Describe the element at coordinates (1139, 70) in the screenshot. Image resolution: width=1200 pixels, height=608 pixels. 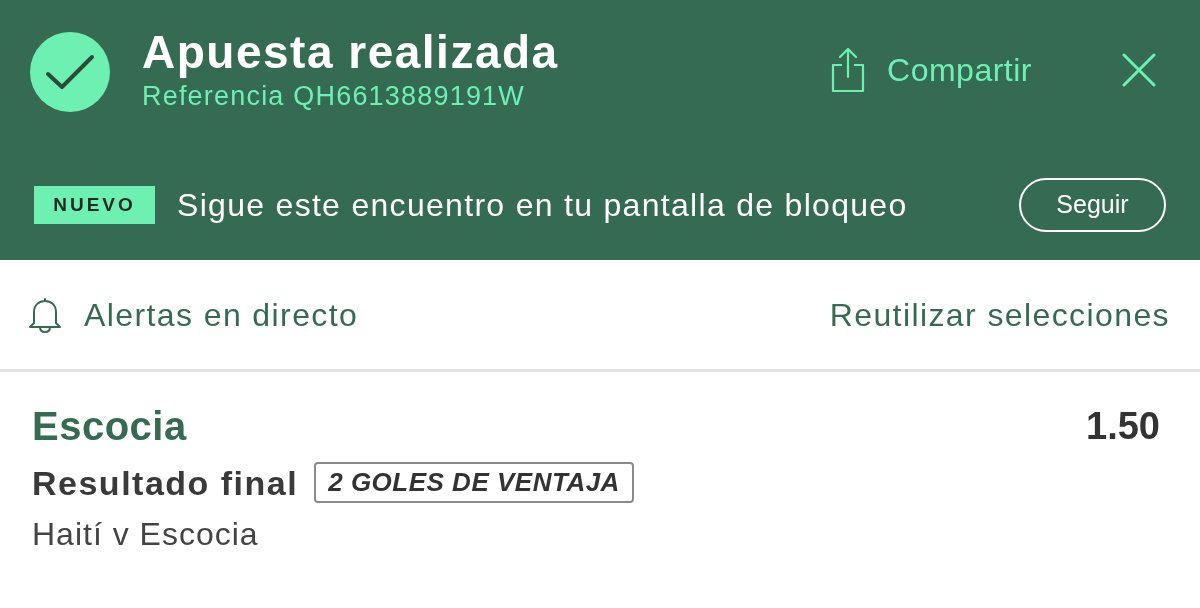
I see `close-icon` at that location.